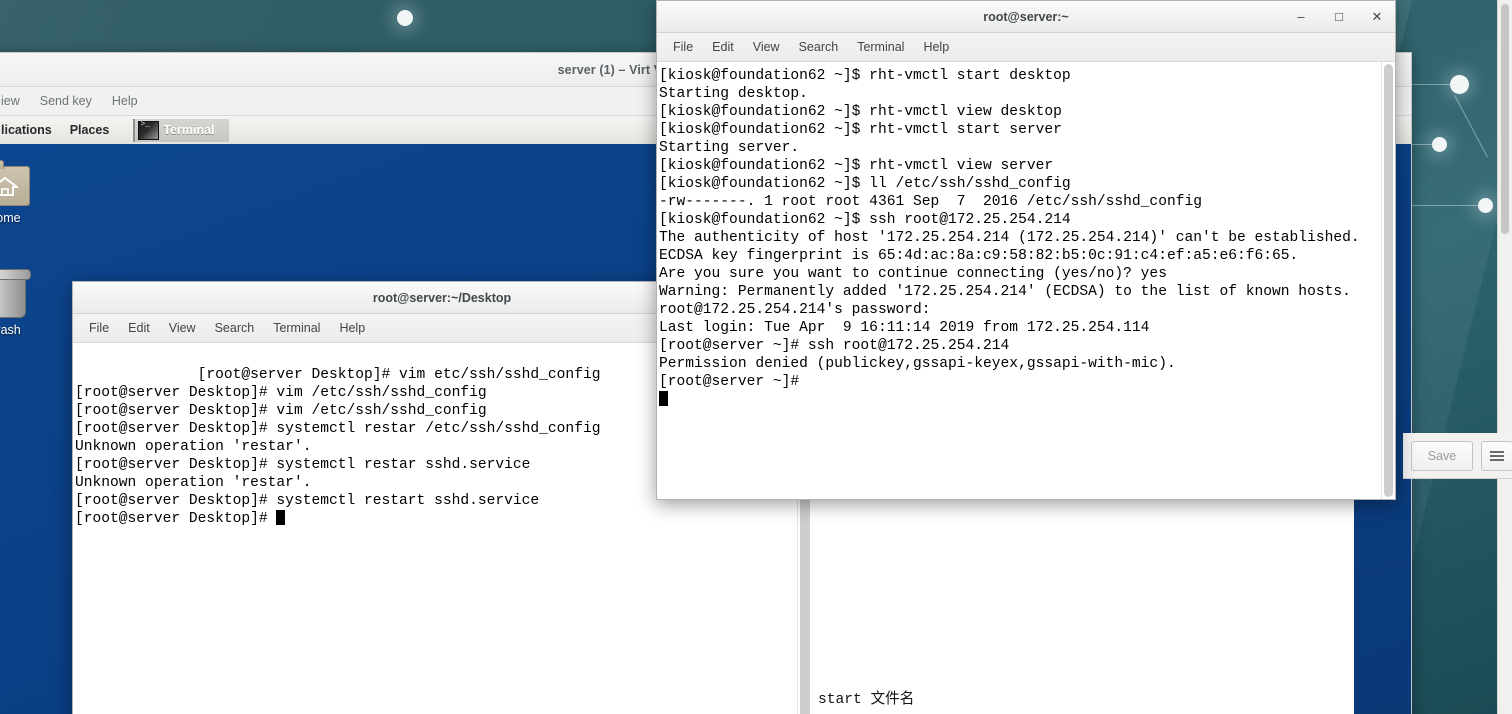 Image resolution: width=1512 pixels, height=714 pixels. What do you see at coordinates (10, 101) in the screenshot?
I see `virt-viewer-menu-view: iew` at bounding box center [10, 101].